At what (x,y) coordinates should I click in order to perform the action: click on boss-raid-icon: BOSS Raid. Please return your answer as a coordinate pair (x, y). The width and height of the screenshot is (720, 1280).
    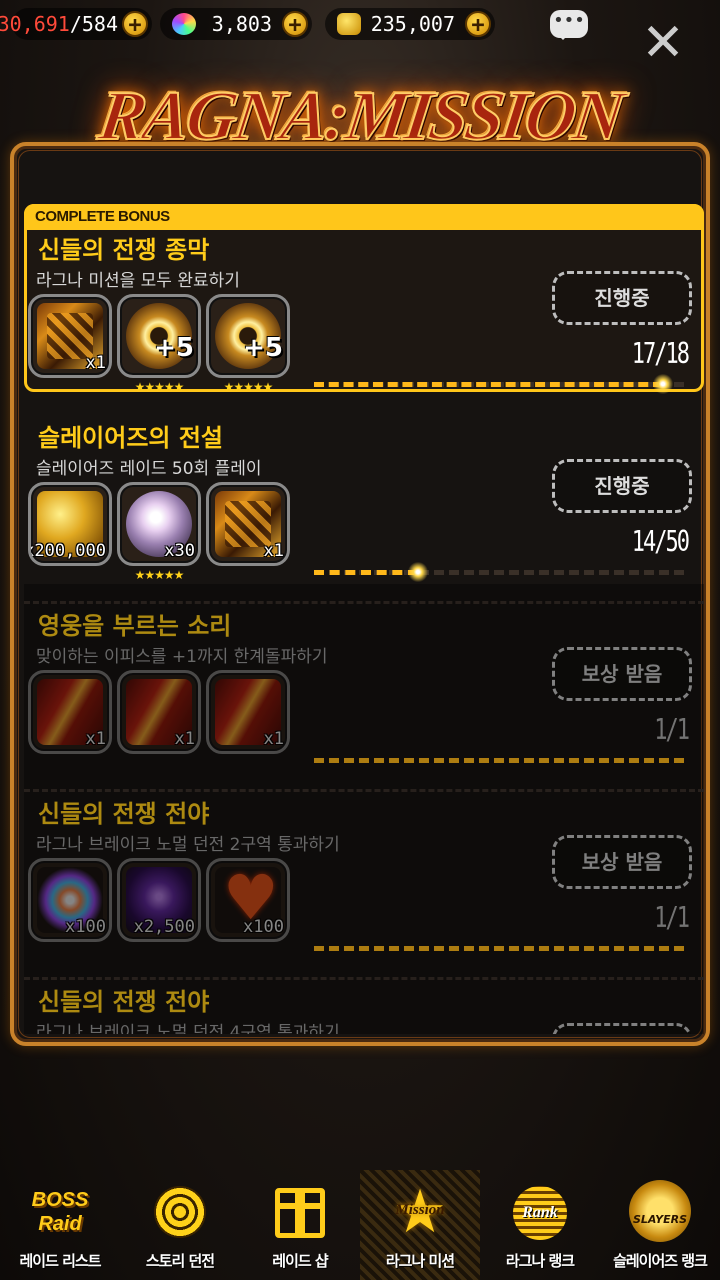
    Looking at the image, I should click on (60, 1212).